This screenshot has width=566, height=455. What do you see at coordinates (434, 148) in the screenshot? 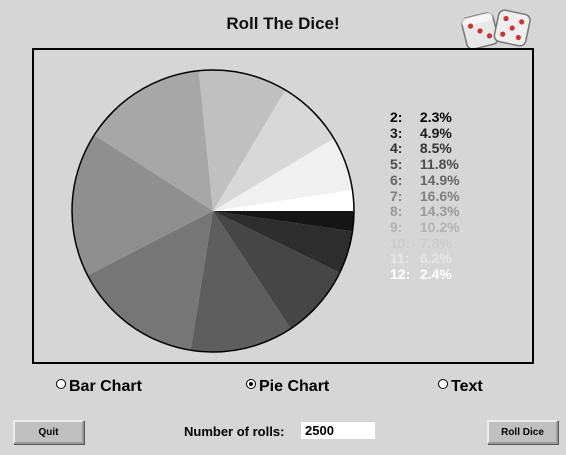
I see `legend-value: 8.5%` at bounding box center [434, 148].